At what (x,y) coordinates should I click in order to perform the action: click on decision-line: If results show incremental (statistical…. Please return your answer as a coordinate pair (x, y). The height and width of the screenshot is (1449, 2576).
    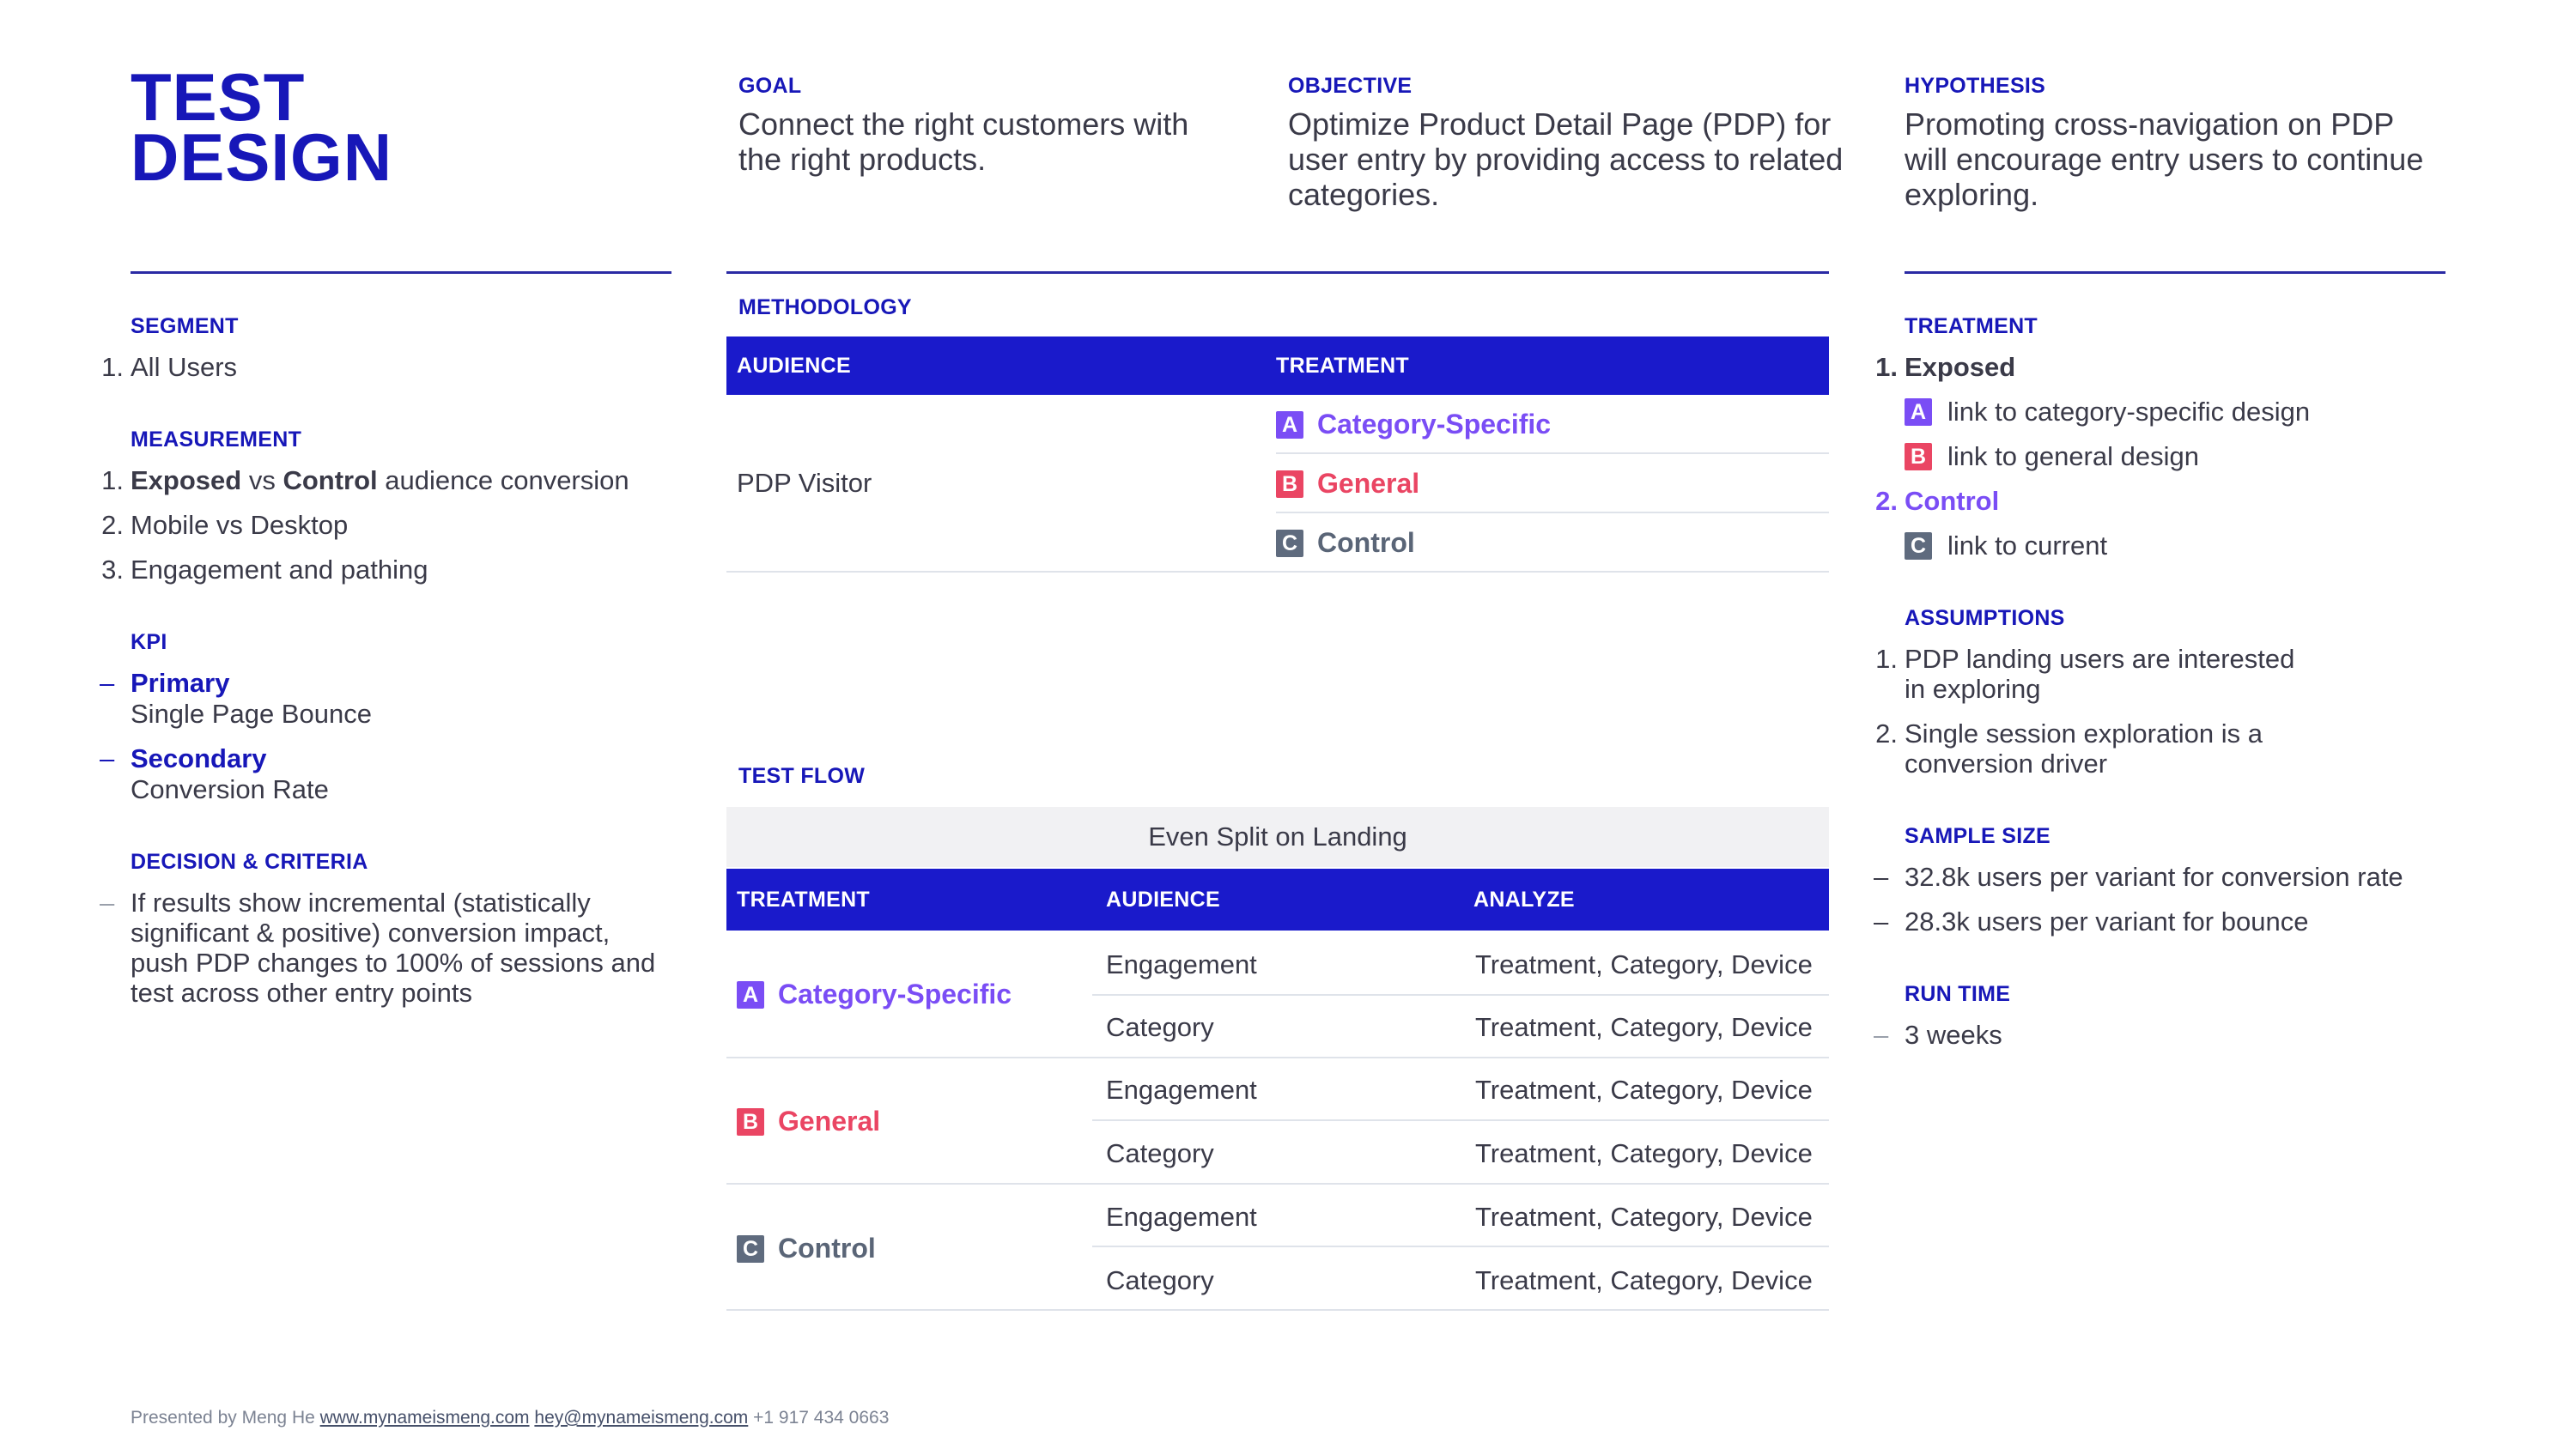
    Looking at the image, I should click on (361, 903).